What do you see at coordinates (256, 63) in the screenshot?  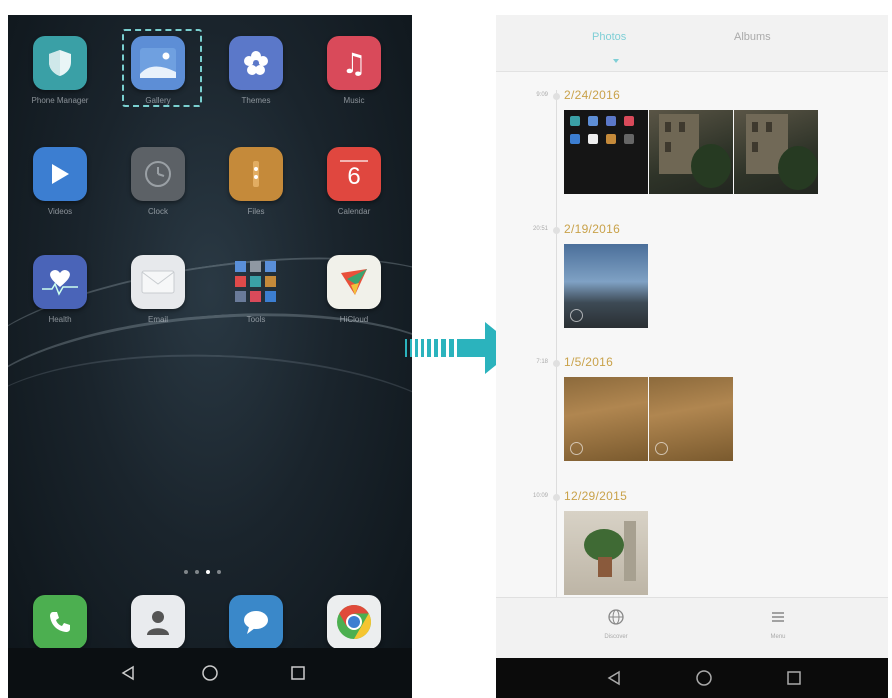 I see `themes-icon` at bounding box center [256, 63].